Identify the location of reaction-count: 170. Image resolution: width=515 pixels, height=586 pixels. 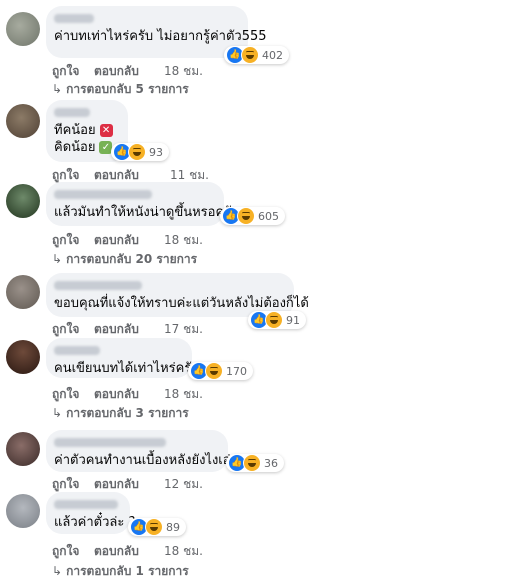
(236, 371).